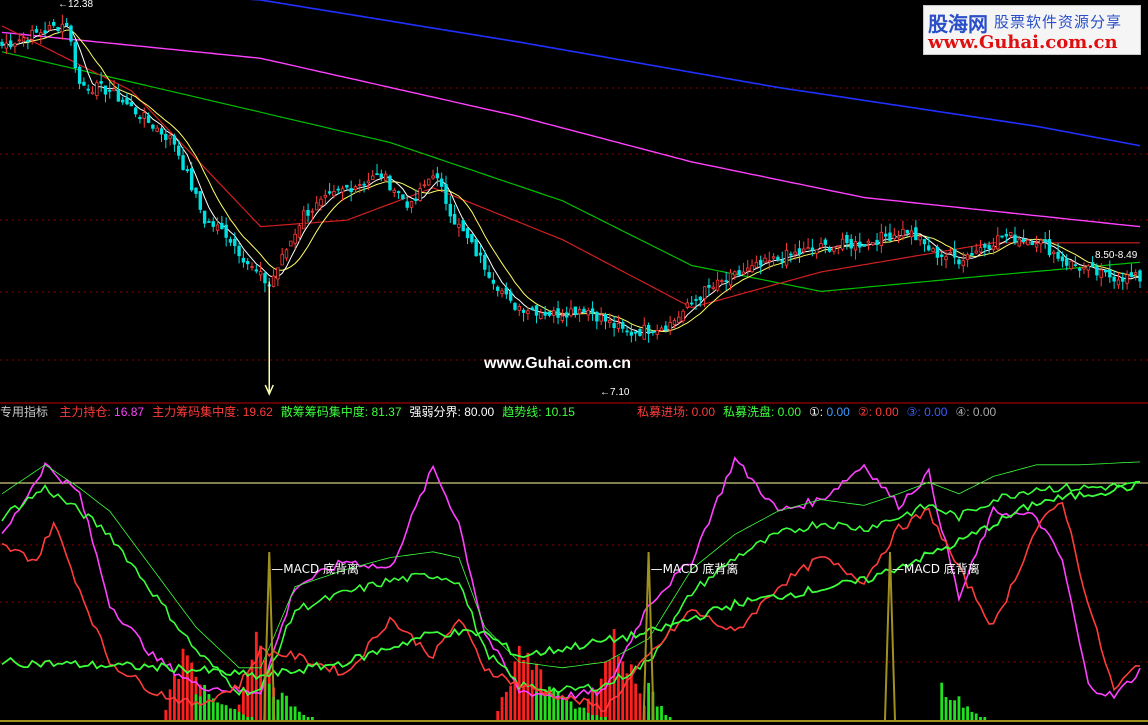 The image size is (1148, 725). What do you see at coordinates (676, 412) in the screenshot?
I see `legend-item: 私募进场: 0.00` at bounding box center [676, 412].